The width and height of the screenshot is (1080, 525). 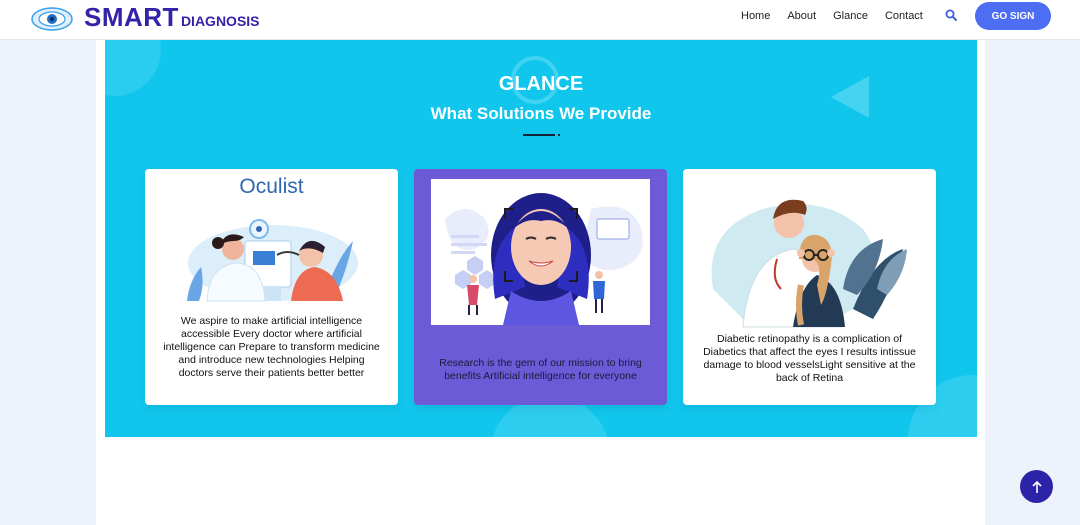 I want to click on nav-links: Home About Glance Contact, so click(x=840, y=16).